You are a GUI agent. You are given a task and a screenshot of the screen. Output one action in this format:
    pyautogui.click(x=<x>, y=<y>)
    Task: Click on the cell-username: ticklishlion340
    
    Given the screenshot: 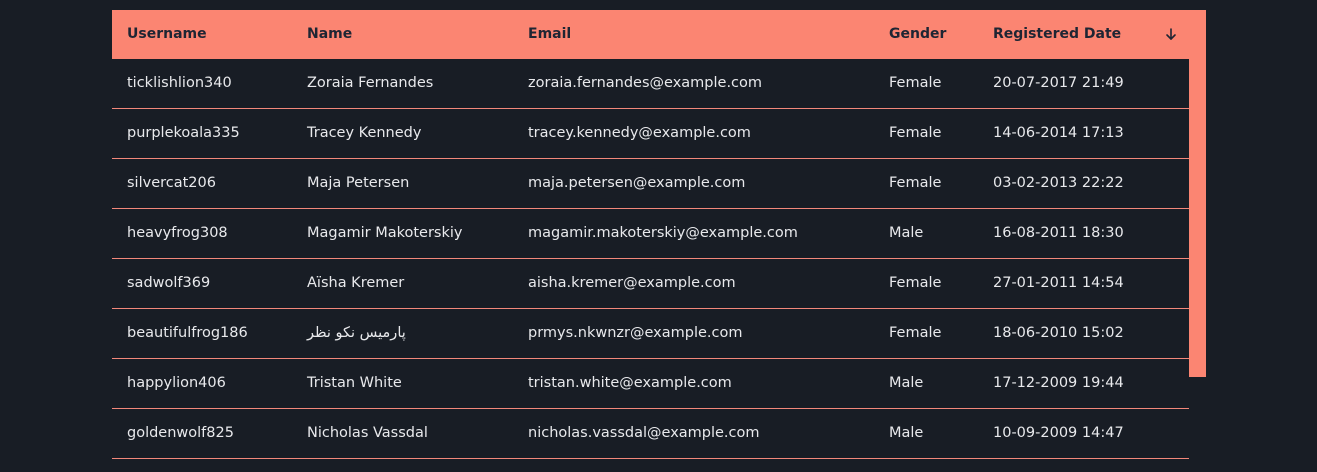 What is the action you would take?
    pyautogui.click(x=179, y=83)
    